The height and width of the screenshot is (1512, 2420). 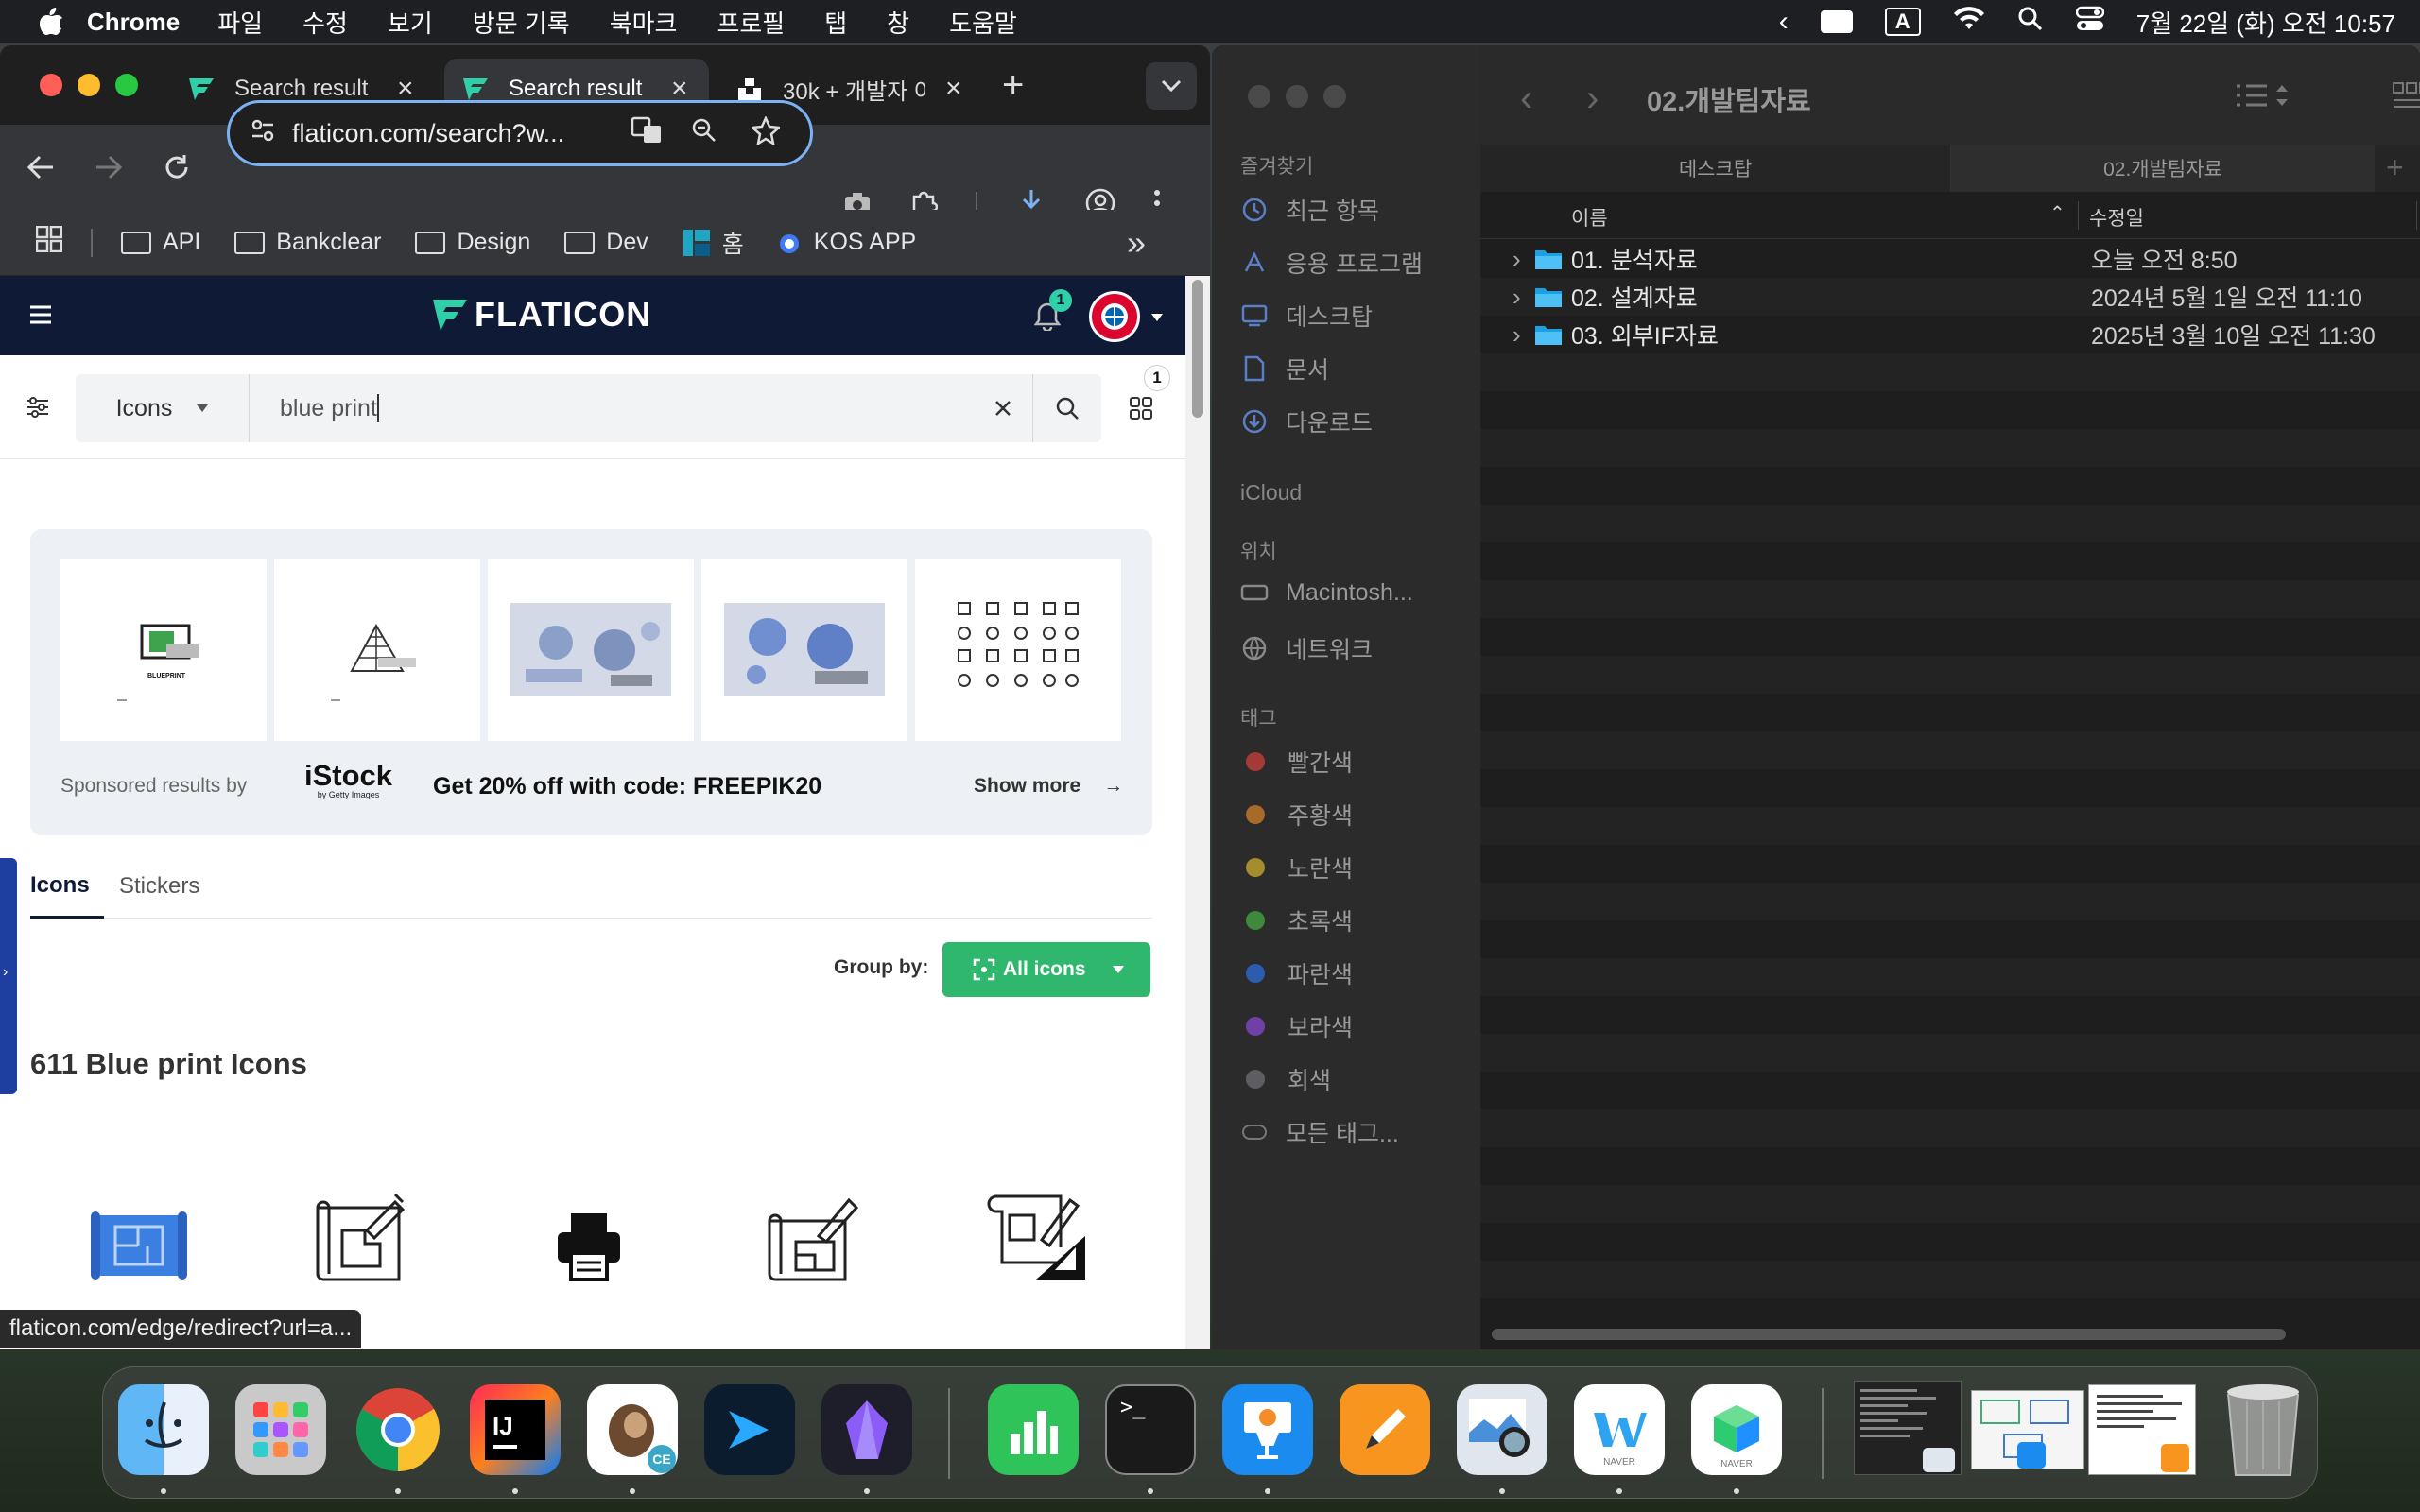 I want to click on page-scrollbar, so click(x=1197, y=812).